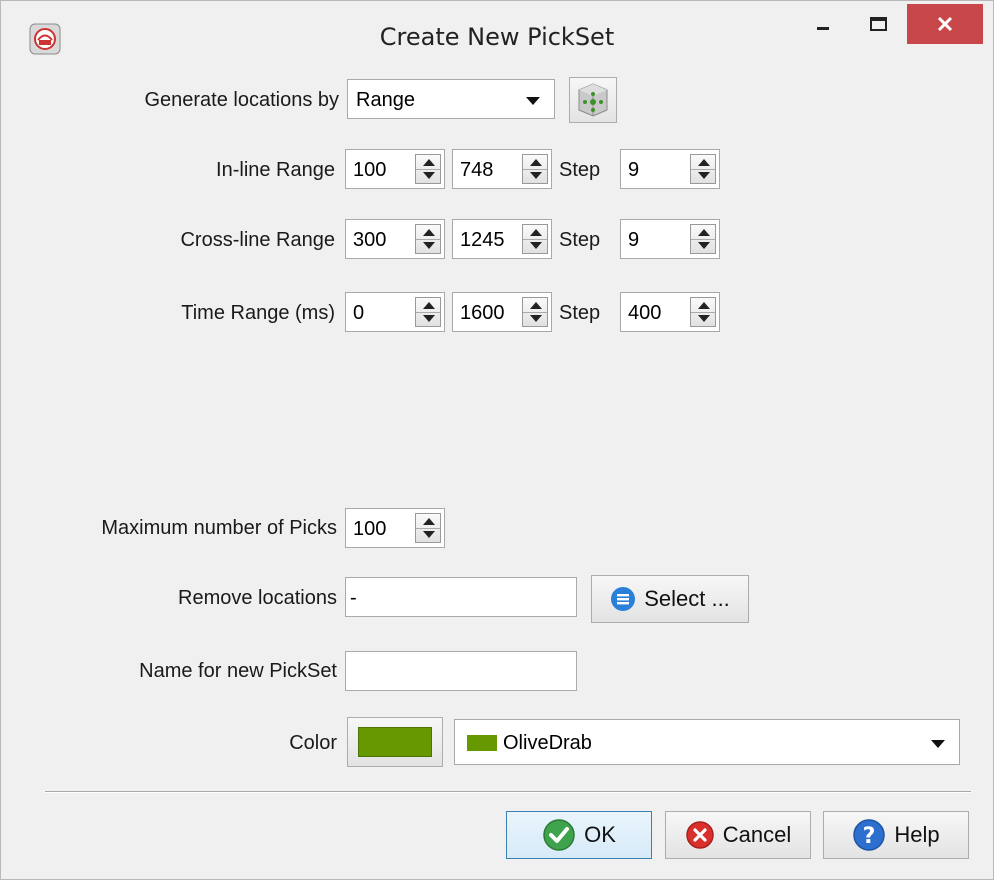  Describe the element at coordinates (502, 169) in the screenshot. I see `inline-stop-spinner: 748` at that location.